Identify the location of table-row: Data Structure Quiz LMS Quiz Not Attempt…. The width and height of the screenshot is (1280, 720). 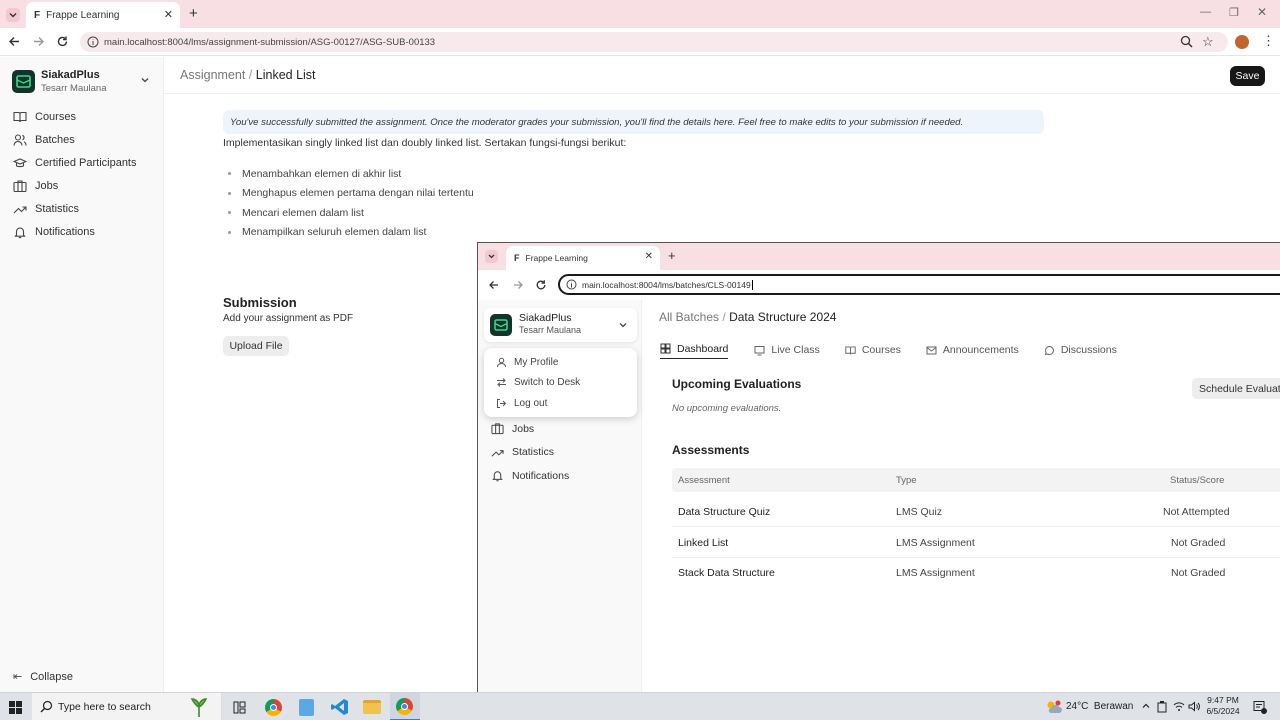
(976, 512).